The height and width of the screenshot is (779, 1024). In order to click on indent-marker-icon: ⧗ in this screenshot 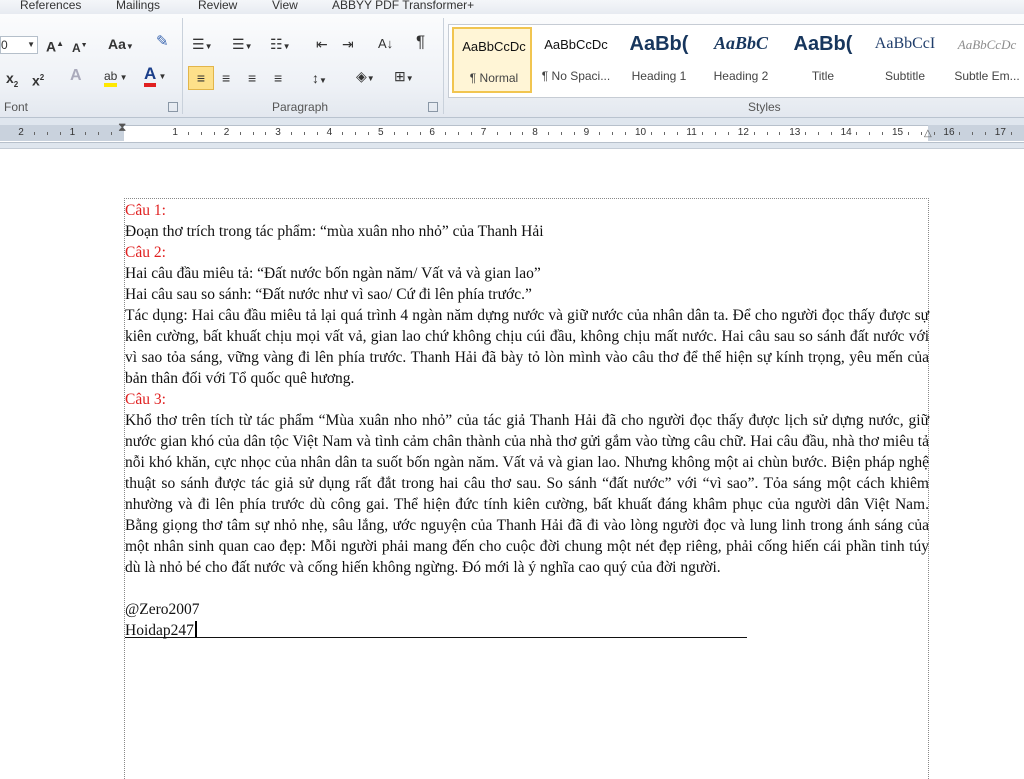, I will do `click(122, 127)`.